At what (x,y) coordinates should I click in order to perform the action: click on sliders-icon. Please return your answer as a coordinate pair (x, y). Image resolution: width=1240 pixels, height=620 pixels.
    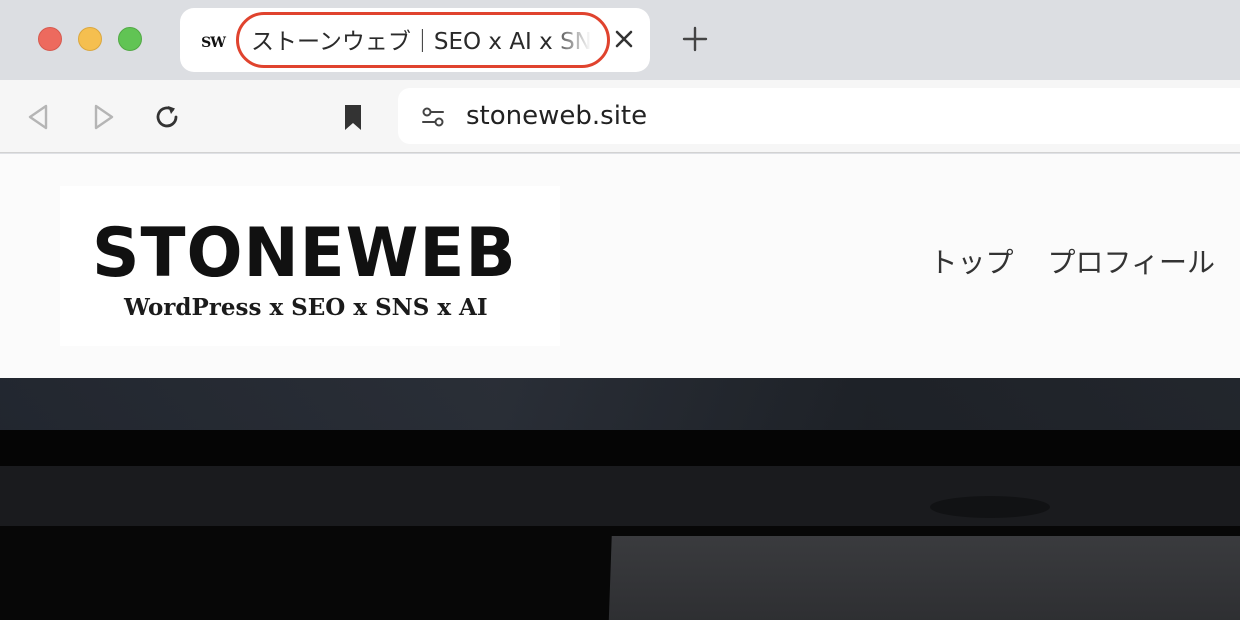
    Looking at the image, I should click on (433, 117).